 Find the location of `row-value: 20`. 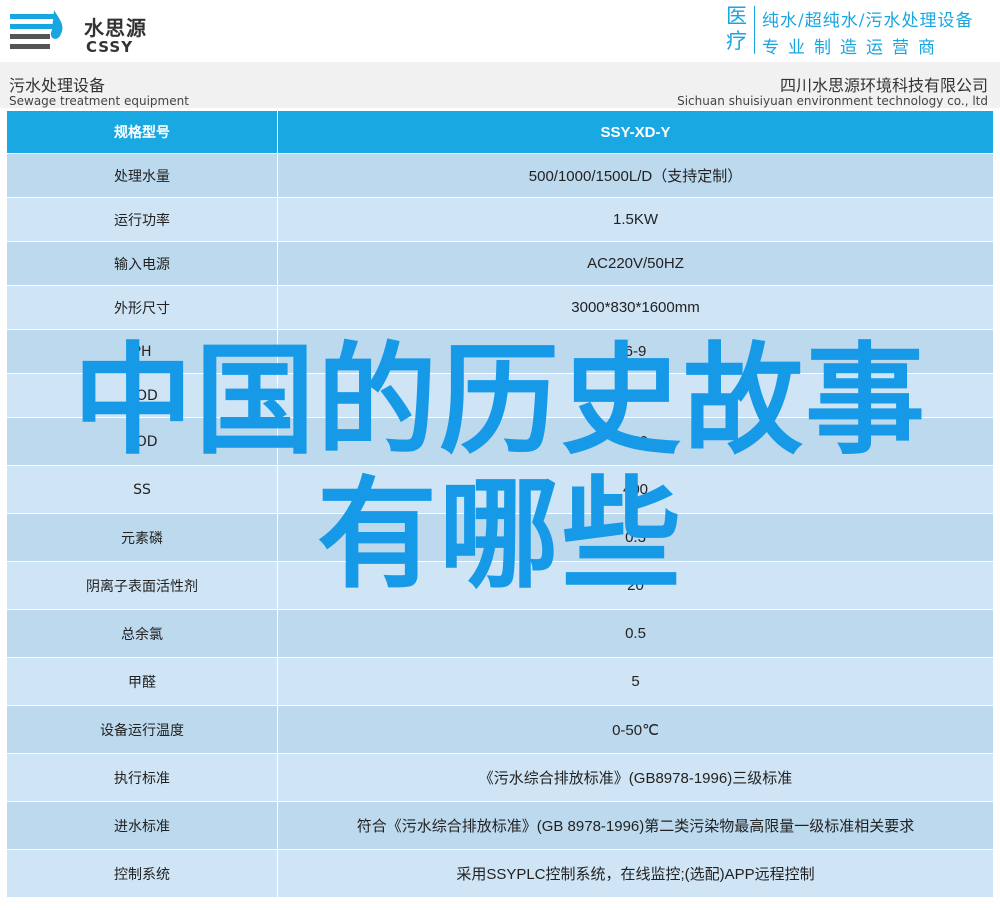

row-value: 20 is located at coordinates (635, 585).